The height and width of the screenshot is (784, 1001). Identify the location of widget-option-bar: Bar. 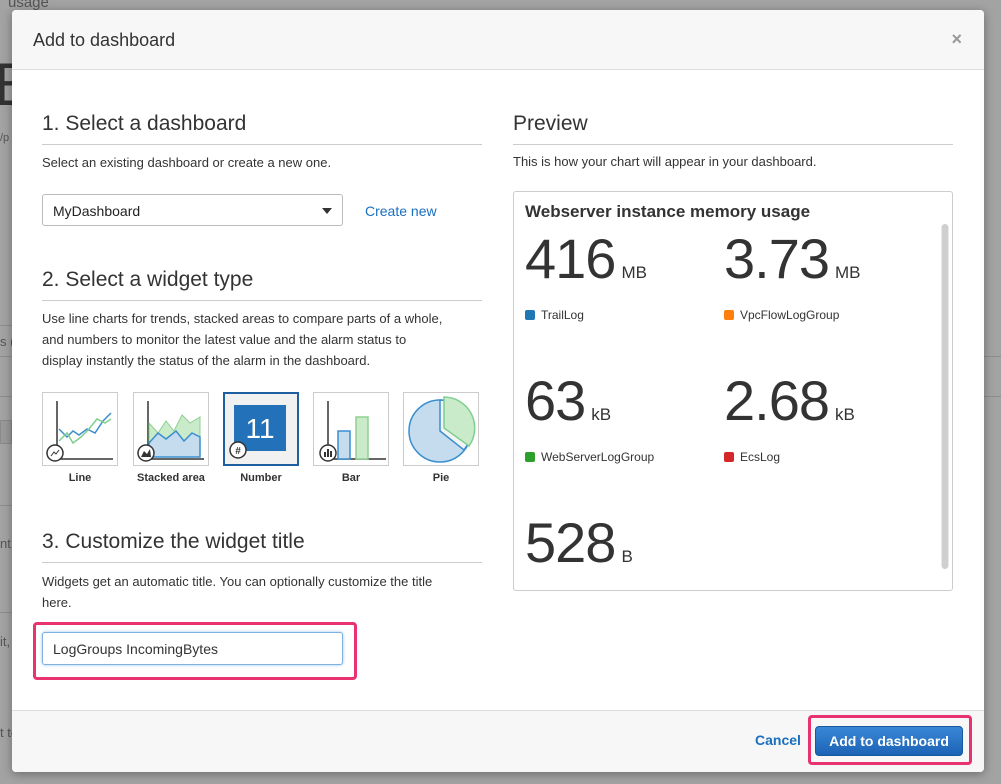
(351, 438).